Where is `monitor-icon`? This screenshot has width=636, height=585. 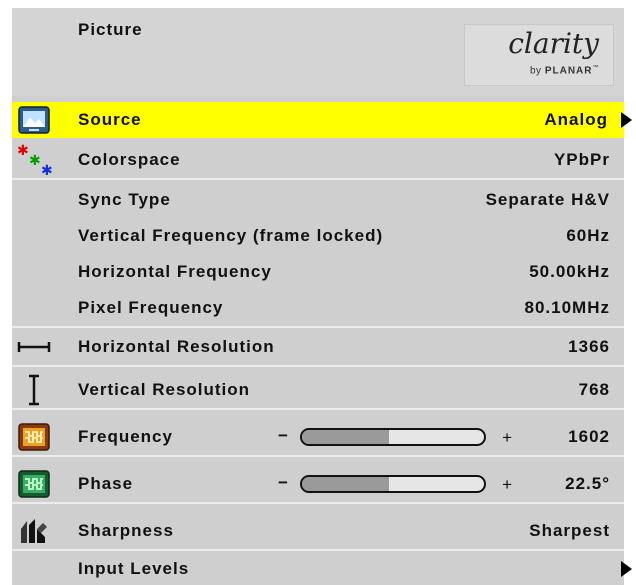 monitor-icon is located at coordinates (34, 120).